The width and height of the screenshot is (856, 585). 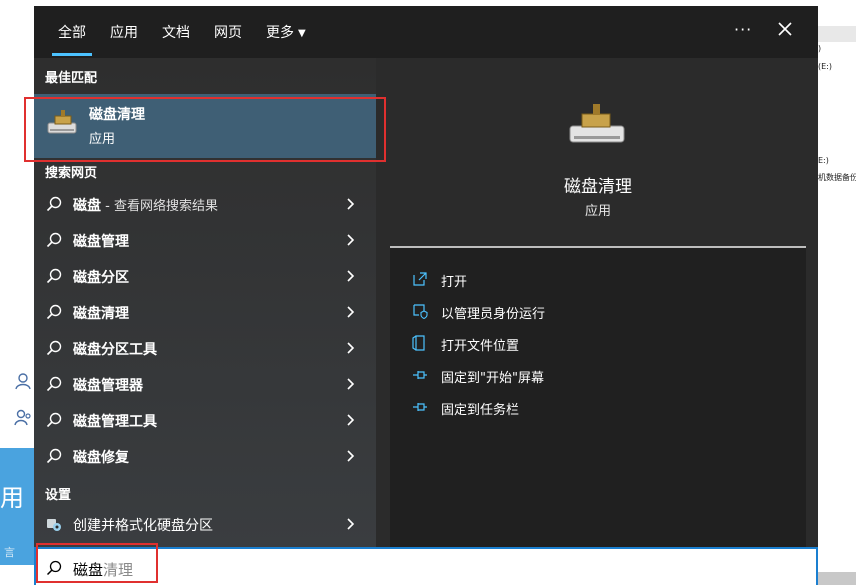 I want to click on web-result-item: 磁盘 - 查看网络搜索结果, so click(x=205, y=204).